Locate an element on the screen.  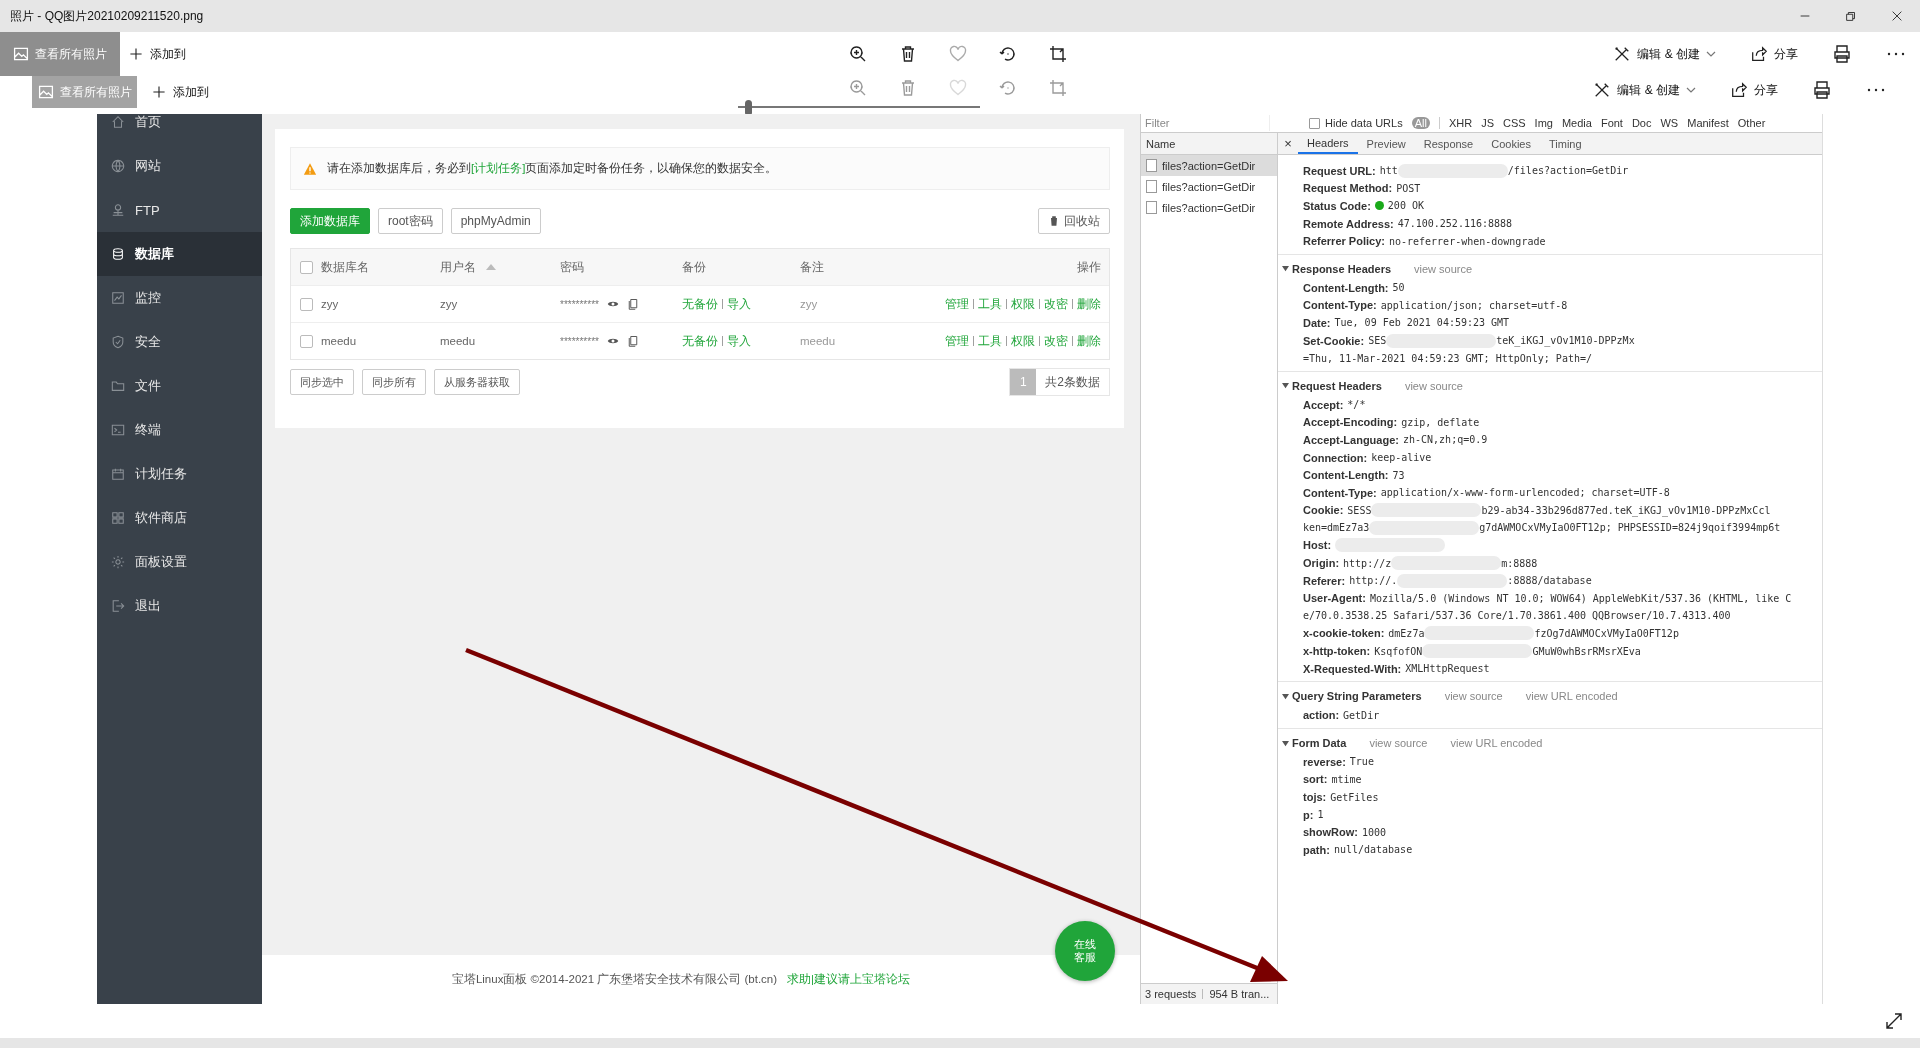
sidebar-item: 监控 is located at coordinates (179, 298).